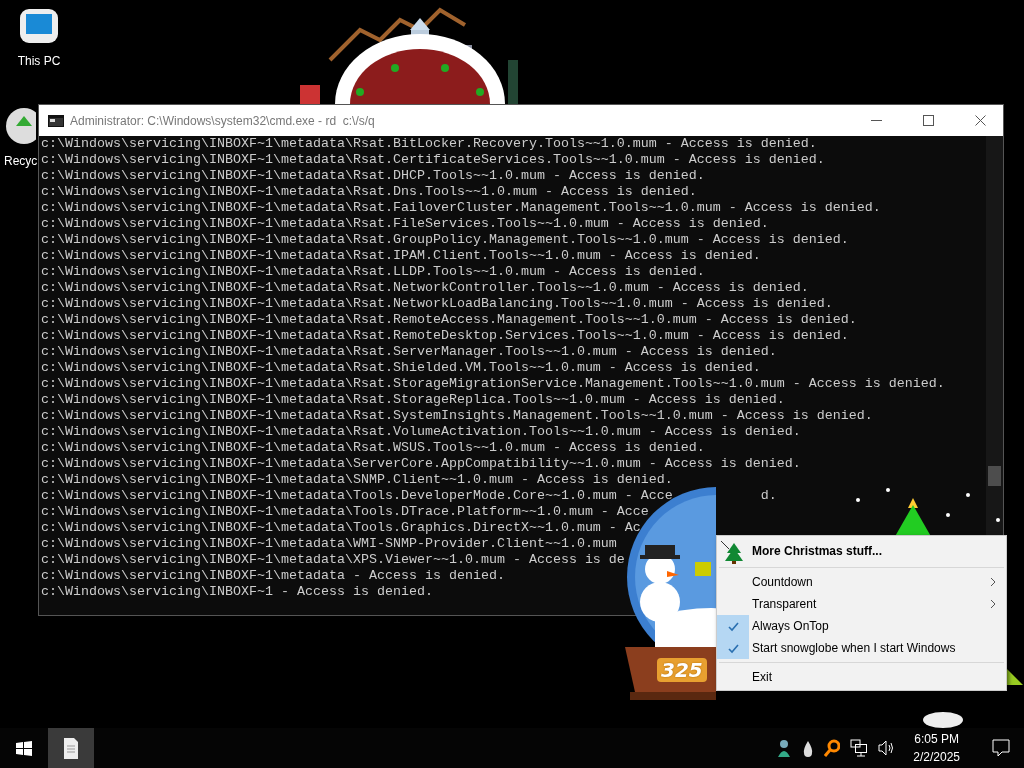  I want to click on console-line: c:\Windows\servicing\INBOXF~1\metadata\Rsat.NetworkLoadBalancing.Tools~~1.0.mum - Access is denied., so click(437, 303).